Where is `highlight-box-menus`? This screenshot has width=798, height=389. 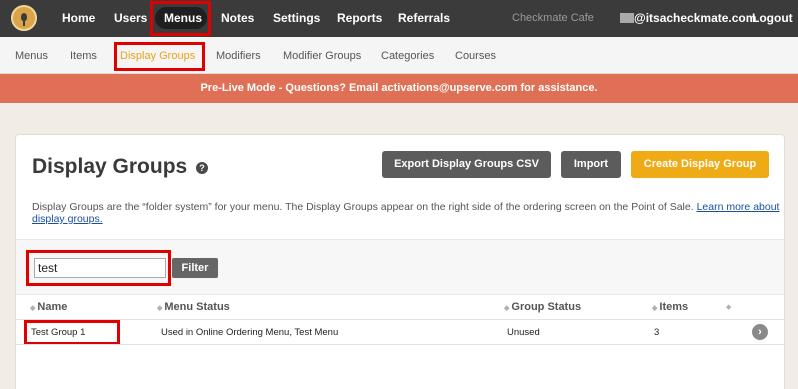 highlight-box-menus is located at coordinates (180, 18).